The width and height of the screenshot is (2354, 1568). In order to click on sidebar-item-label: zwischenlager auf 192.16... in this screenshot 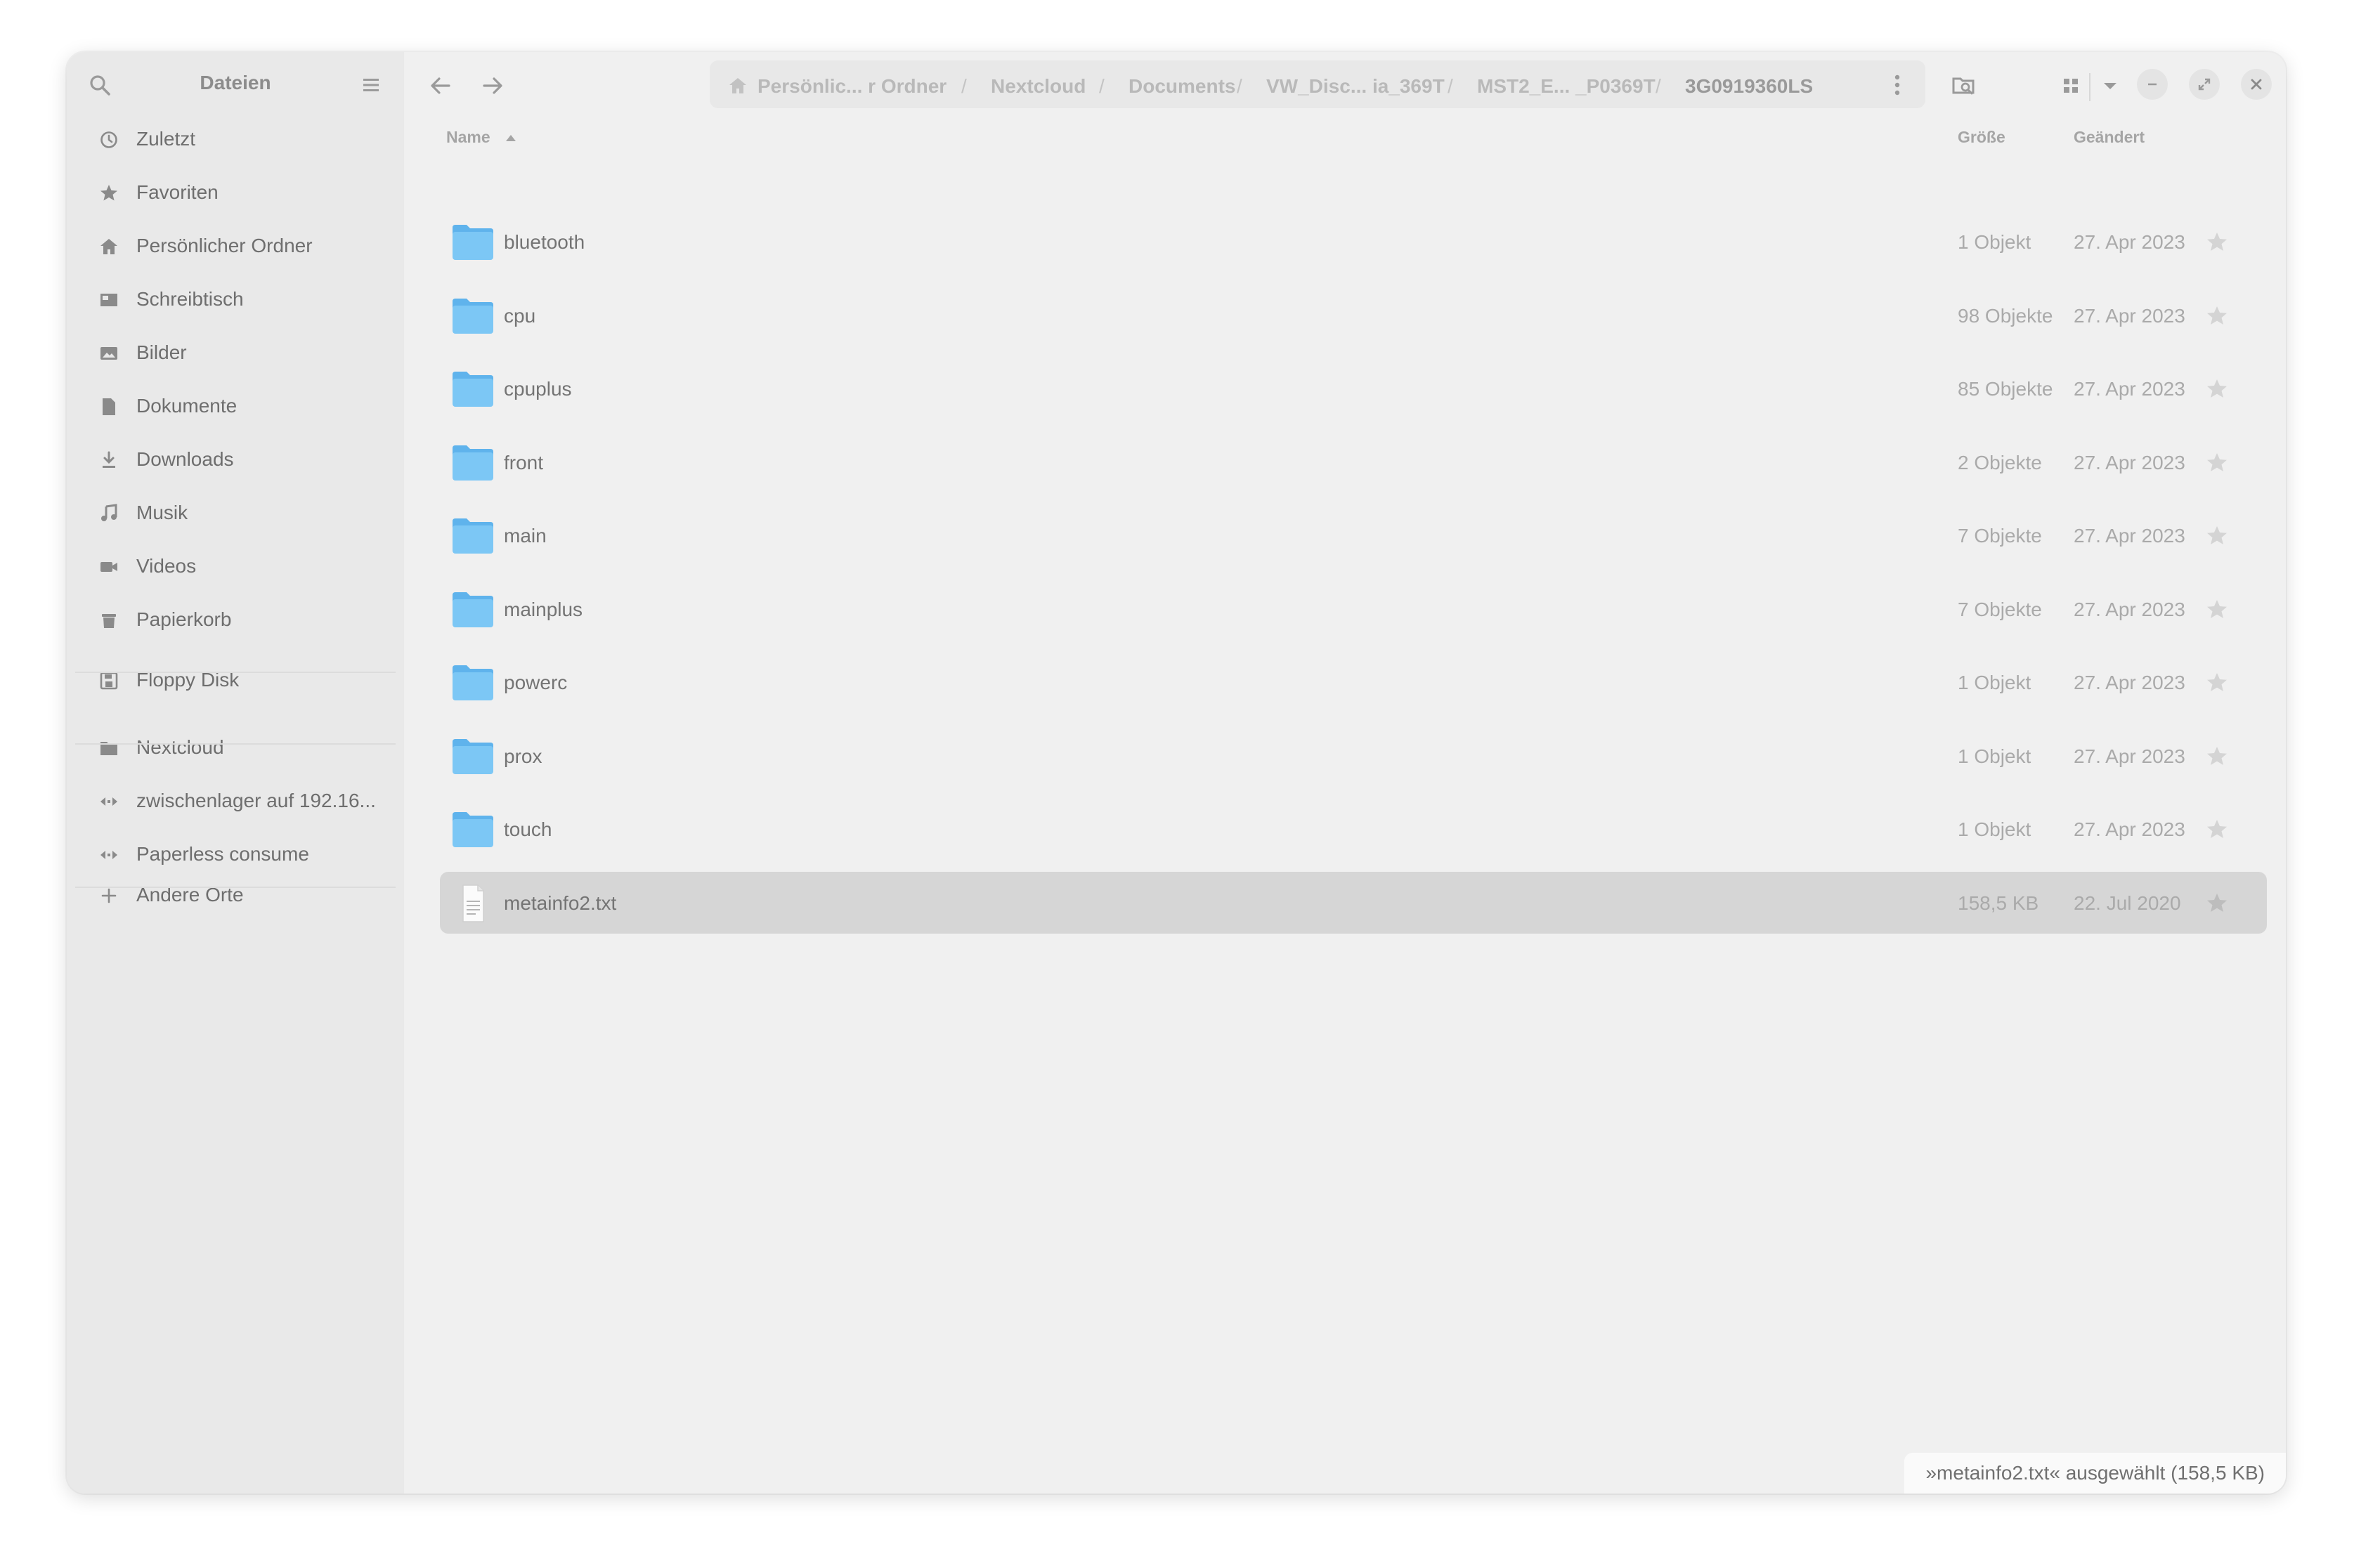, I will do `click(256, 800)`.